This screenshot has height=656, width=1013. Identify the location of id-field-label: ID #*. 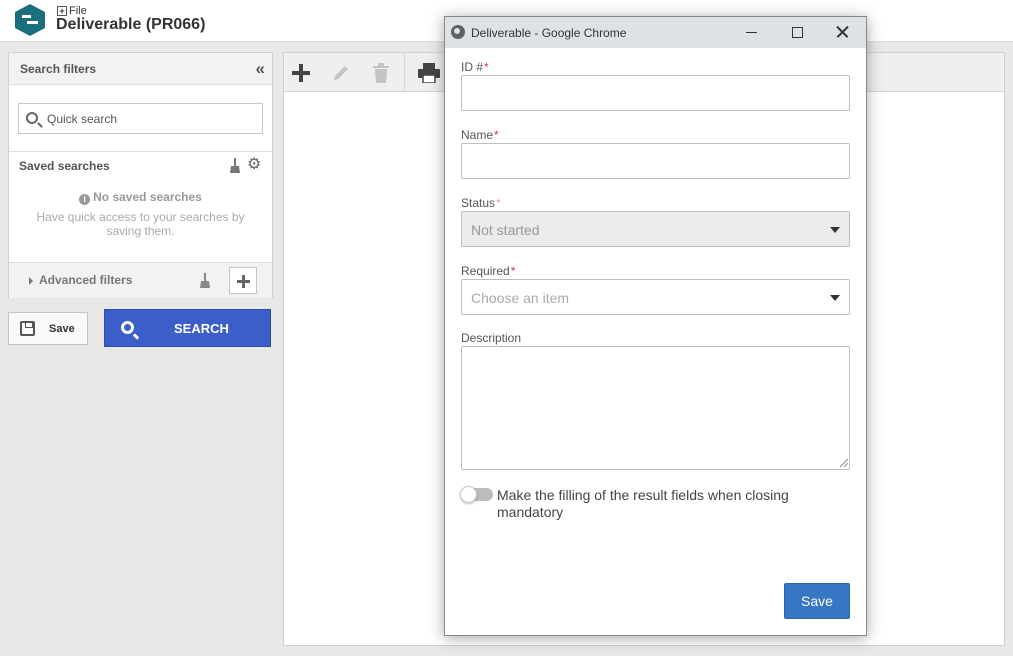
(475, 67).